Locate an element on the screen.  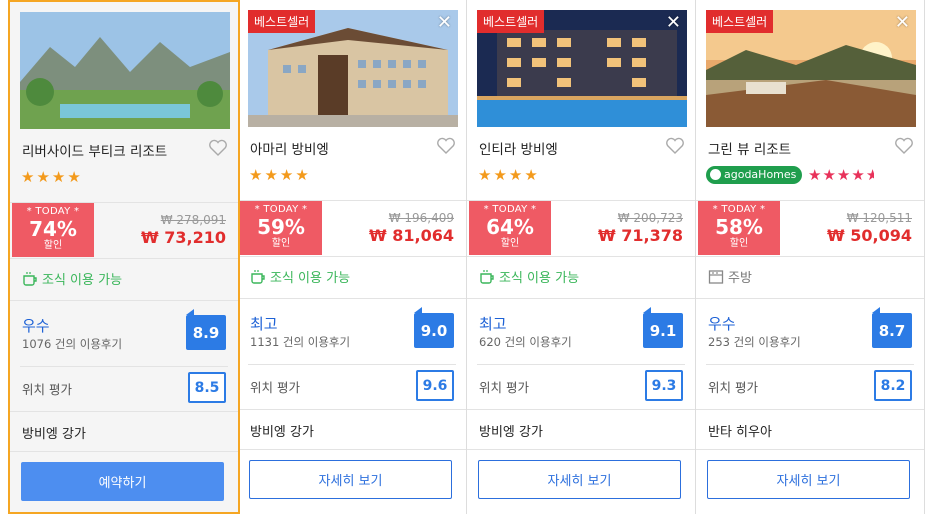
sale-price: ₩ 81,064 is located at coordinates (411, 235).